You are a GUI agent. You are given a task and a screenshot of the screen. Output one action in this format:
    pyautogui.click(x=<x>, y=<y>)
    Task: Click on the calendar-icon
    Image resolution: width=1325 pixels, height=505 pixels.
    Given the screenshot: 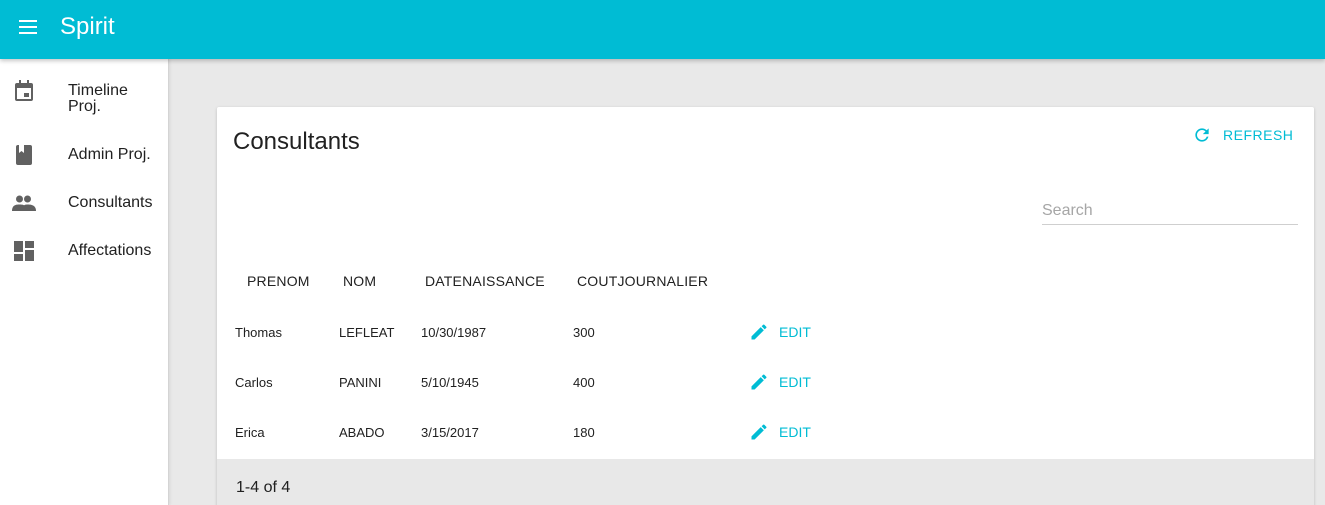 What is the action you would take?
    pyautogui.click(x=24, y=91)
    